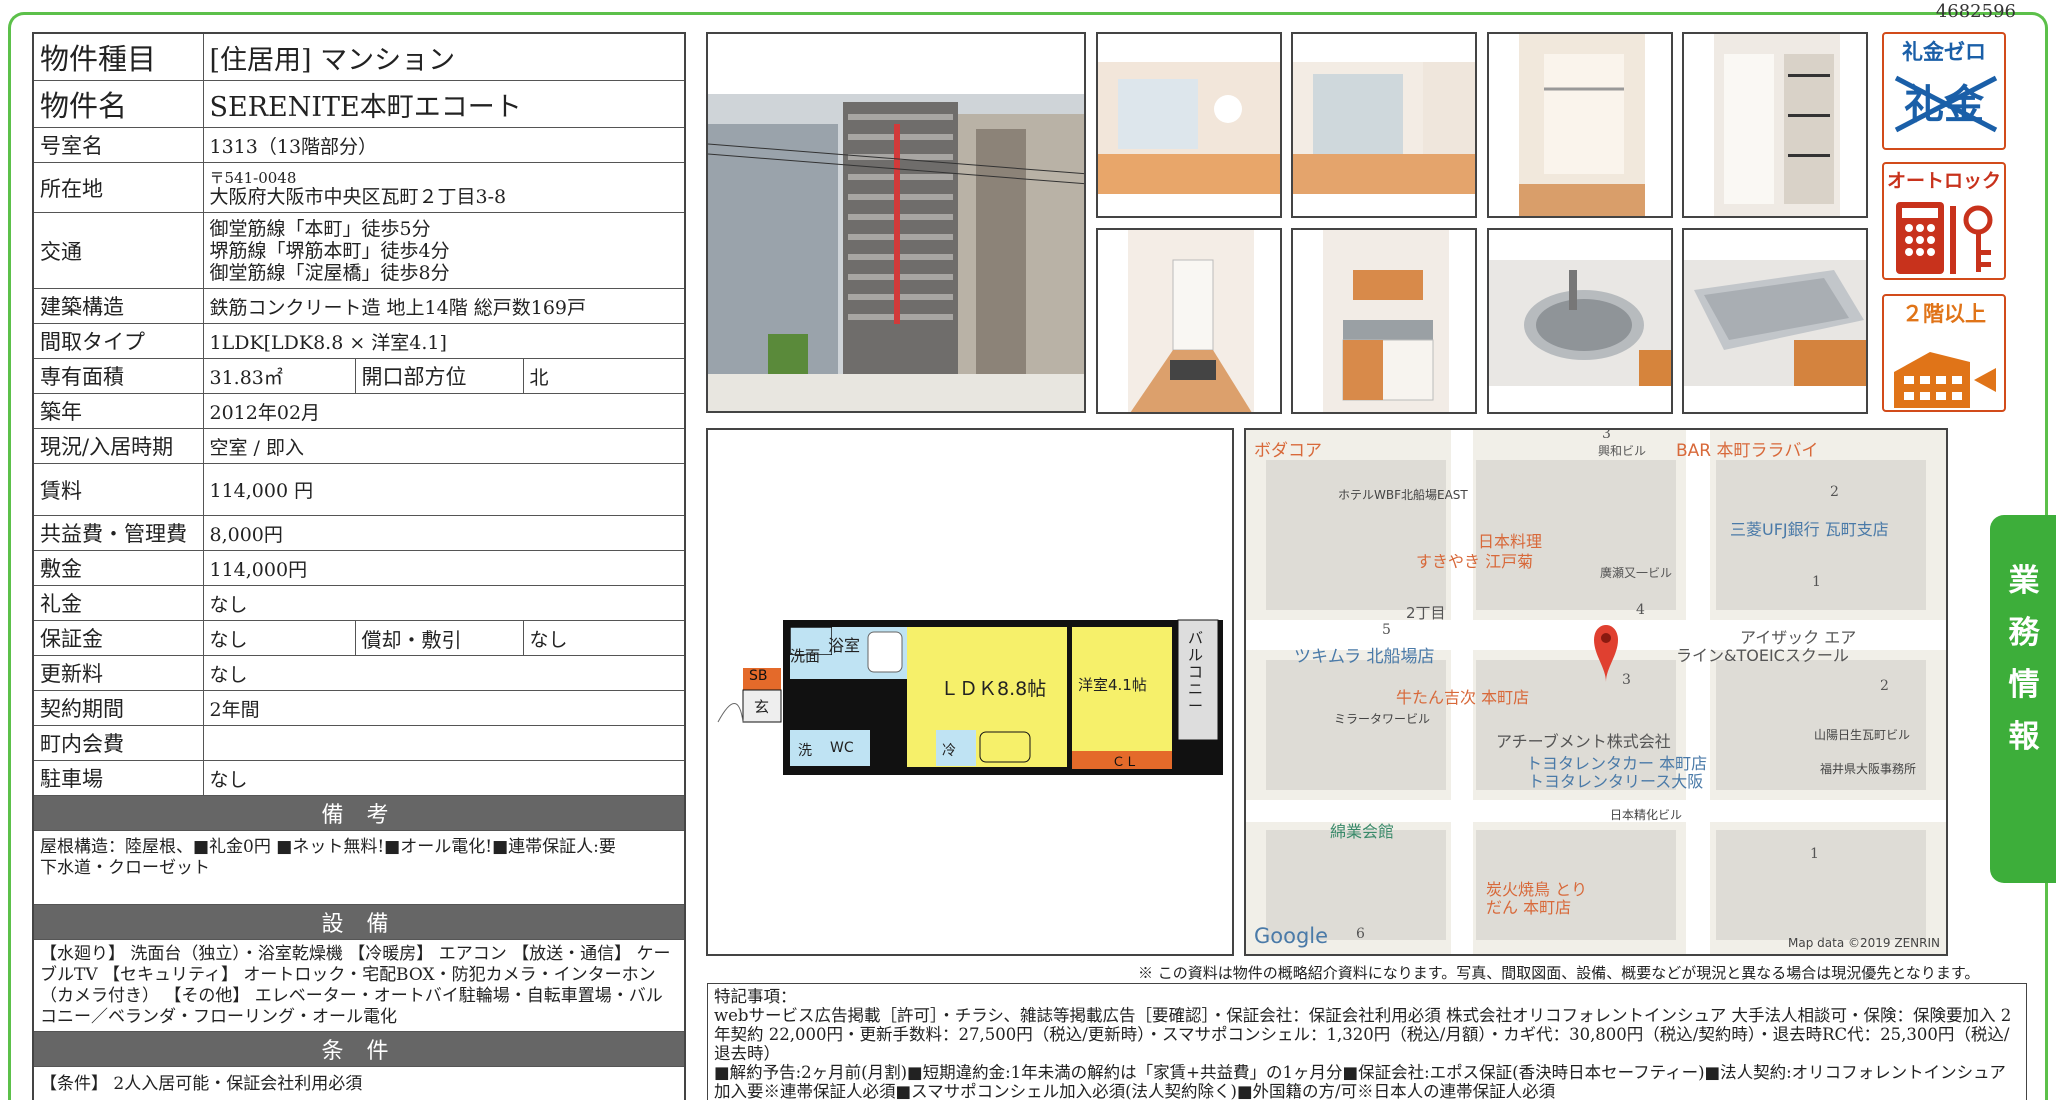 The width and height of the screenshot is (2056, 1100). I want to click on keypad-lock-icon, so click(1944, 238).